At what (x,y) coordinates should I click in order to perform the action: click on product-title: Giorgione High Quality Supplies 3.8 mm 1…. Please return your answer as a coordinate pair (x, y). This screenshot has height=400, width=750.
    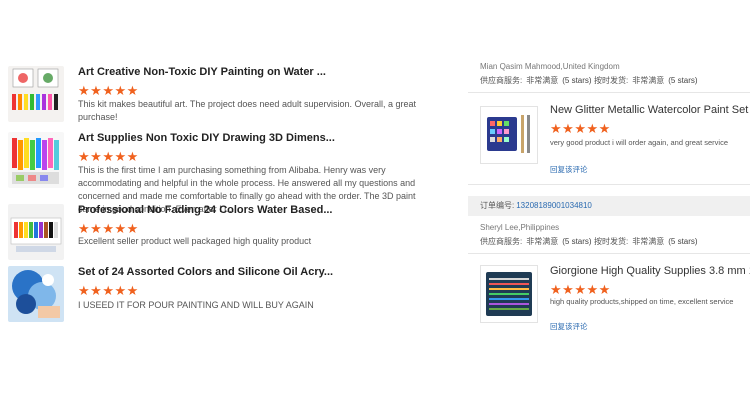
    Looking at the image, I should click on (650, 271).